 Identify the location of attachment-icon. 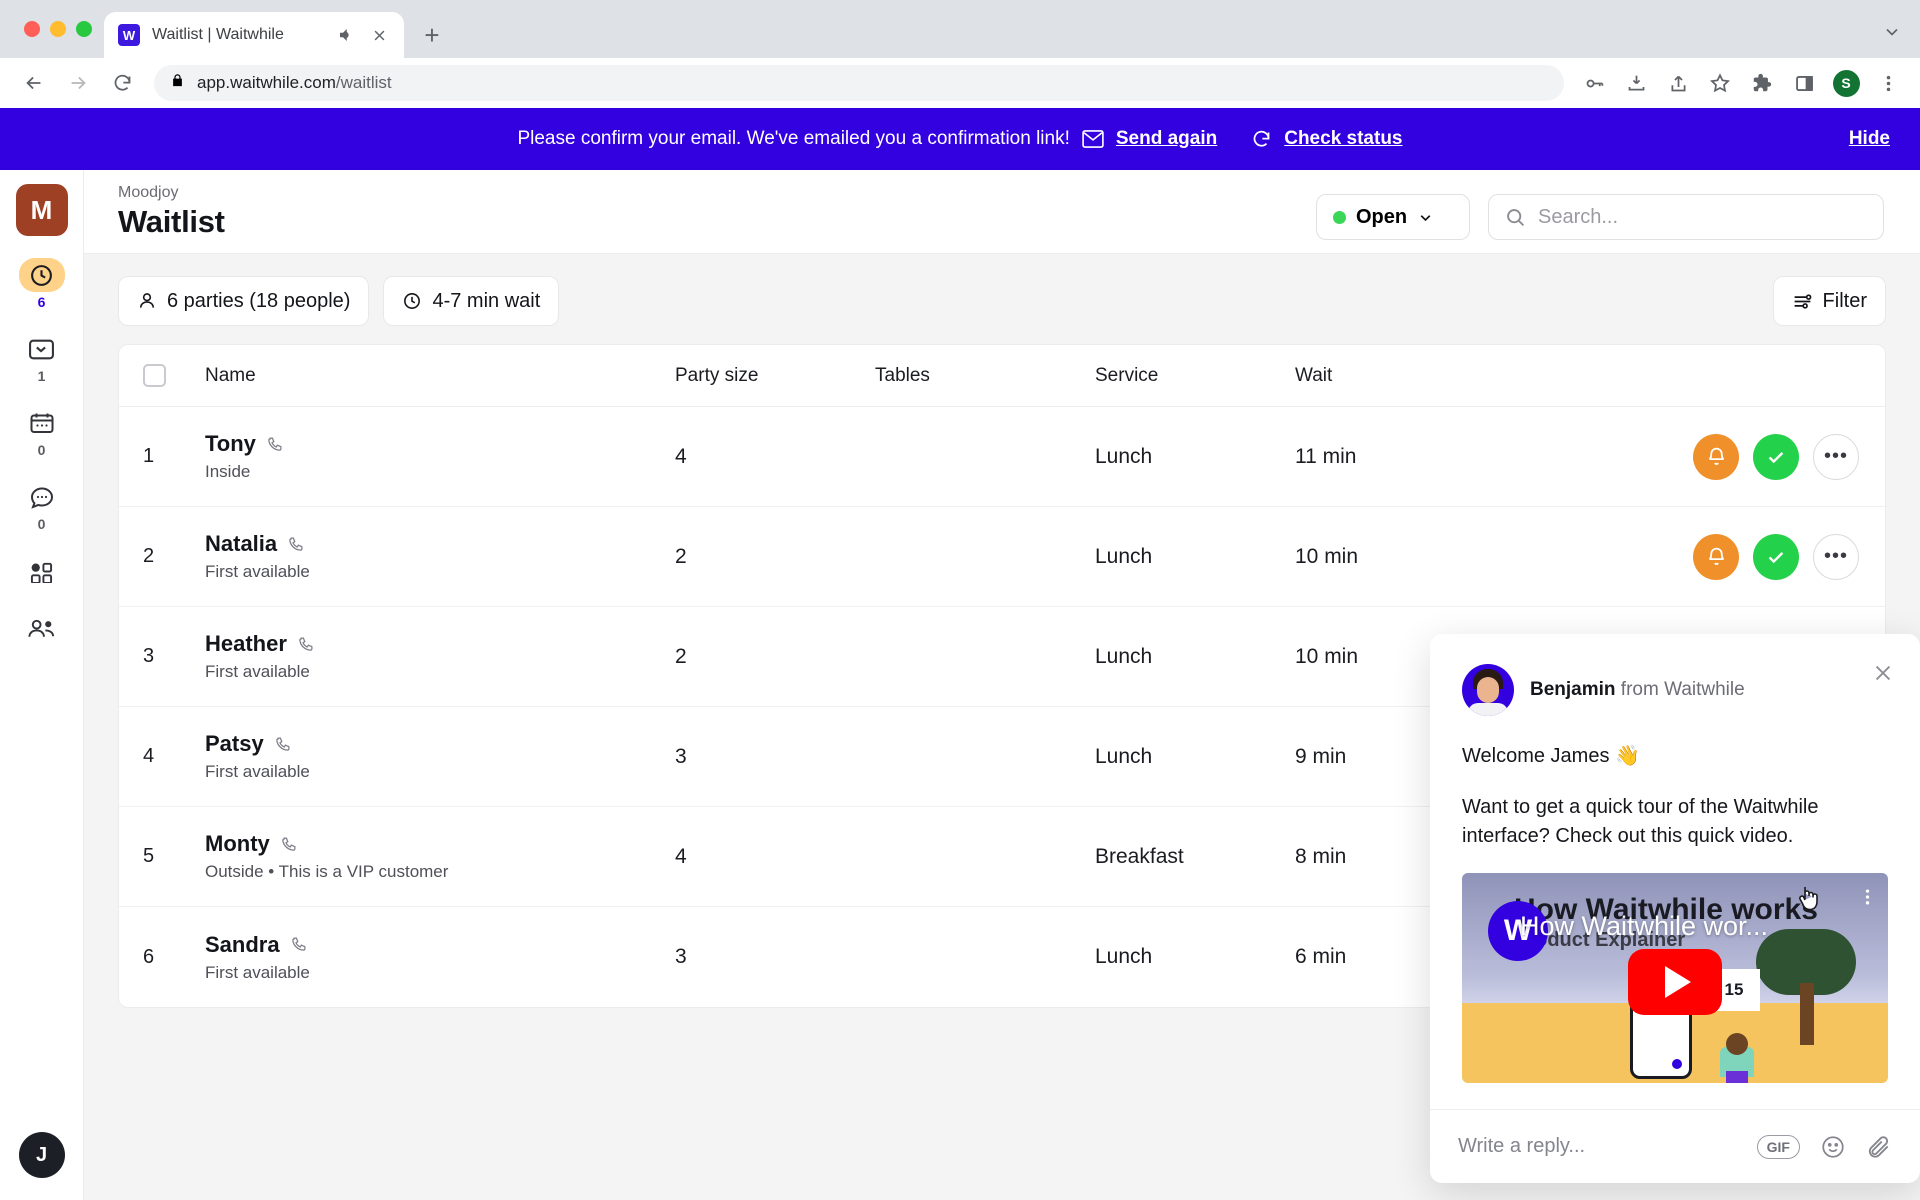
(1879, 1147).